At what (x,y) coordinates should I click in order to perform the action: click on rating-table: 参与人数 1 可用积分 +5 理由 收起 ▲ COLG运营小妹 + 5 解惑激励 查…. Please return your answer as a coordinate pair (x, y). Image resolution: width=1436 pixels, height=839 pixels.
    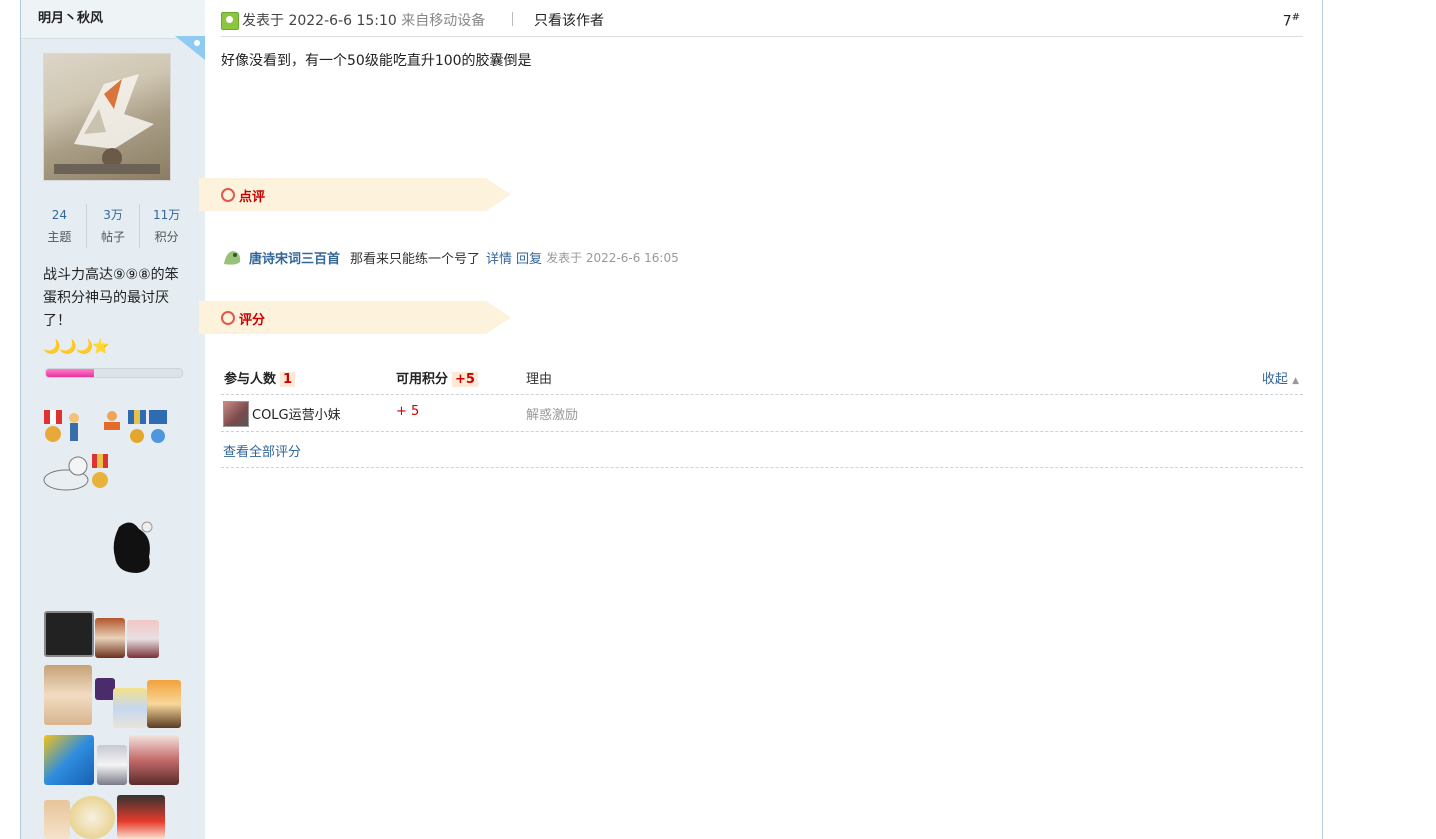
    Looking at the image, I should click on (762, 415).